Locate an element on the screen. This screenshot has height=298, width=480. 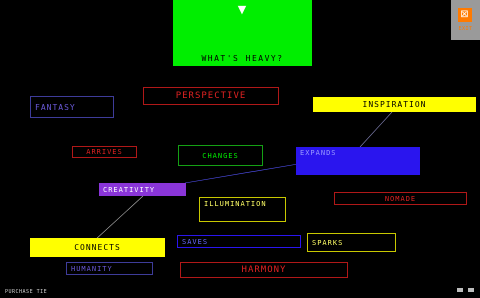
word-label: SPARKS is located at coordinates (328, 242).